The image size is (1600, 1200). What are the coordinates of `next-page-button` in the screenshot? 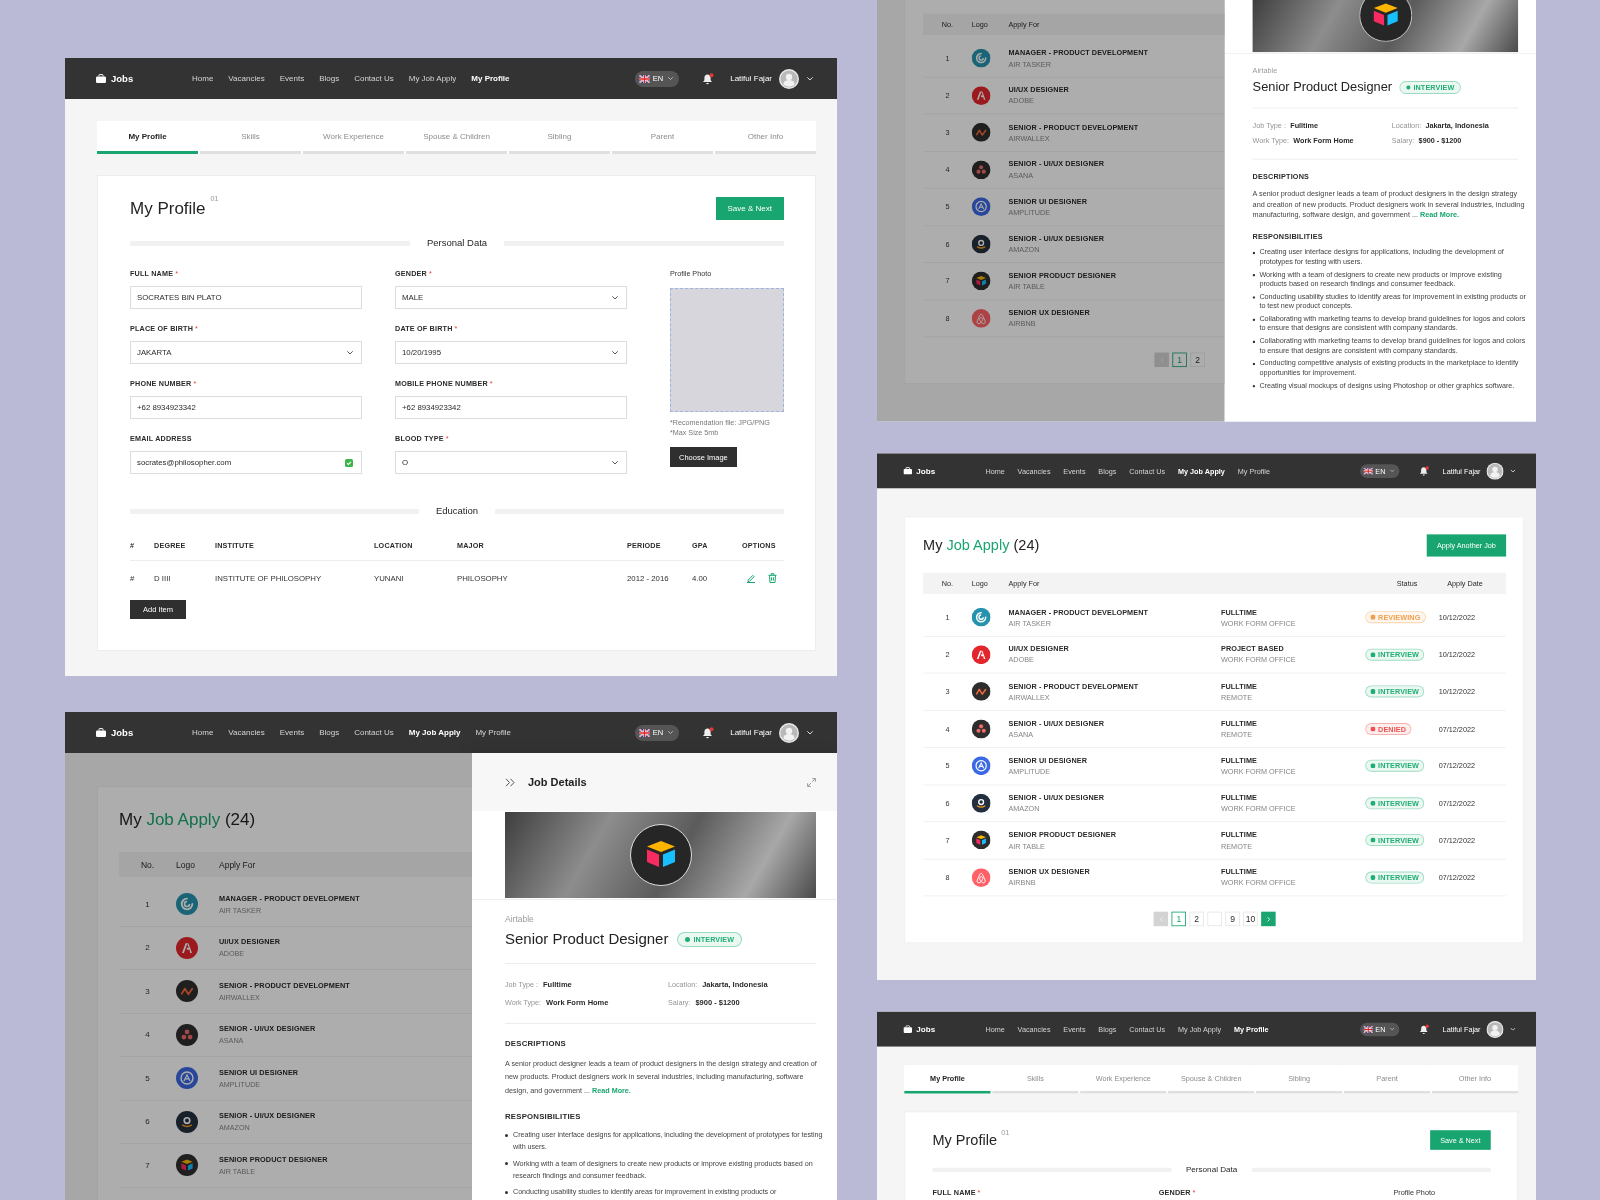 It's located at (1268, 919).